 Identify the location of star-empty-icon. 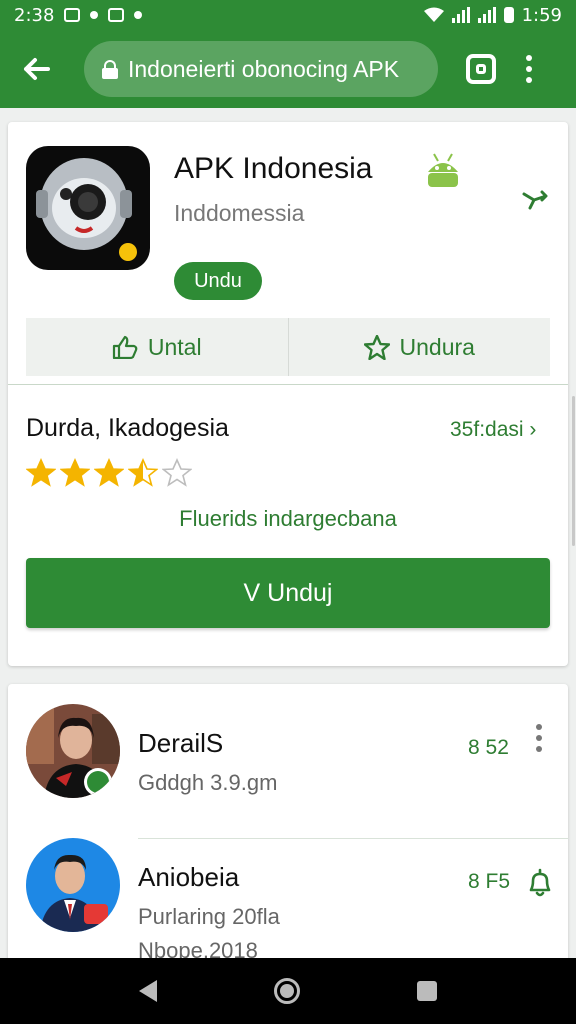
(177, 472).